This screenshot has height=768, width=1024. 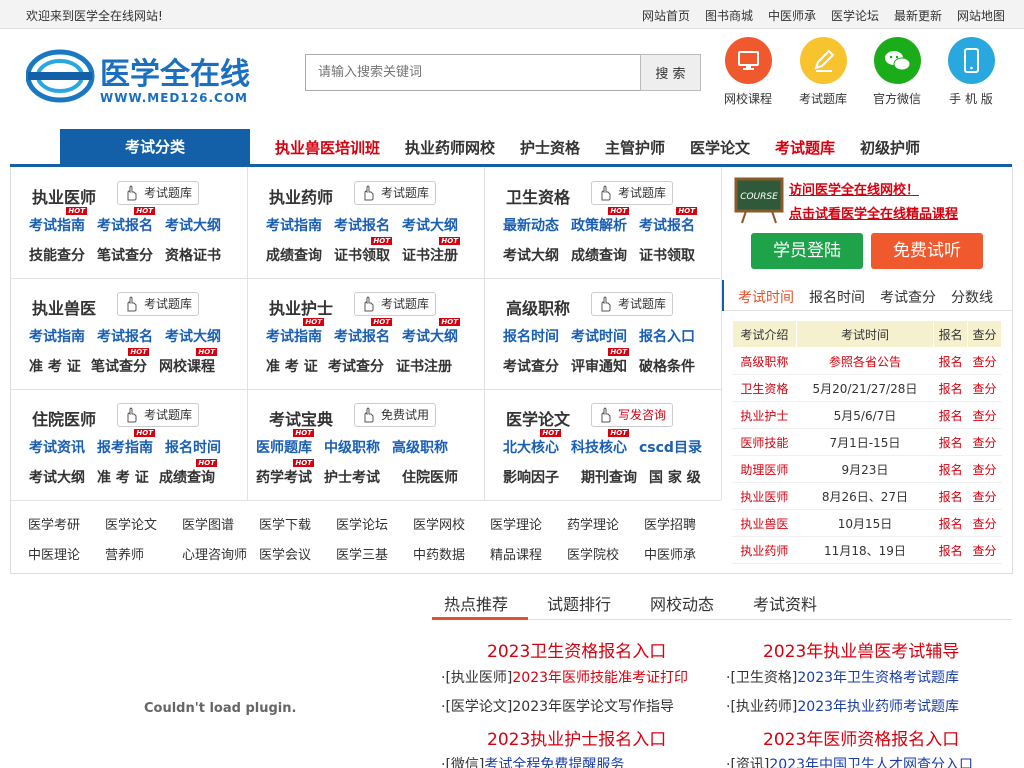 What do you see at coordinates (600, 443) in the screenshot?
I see `link-sci-core: 科技核心 HOT` at bounding box center [600, 443].